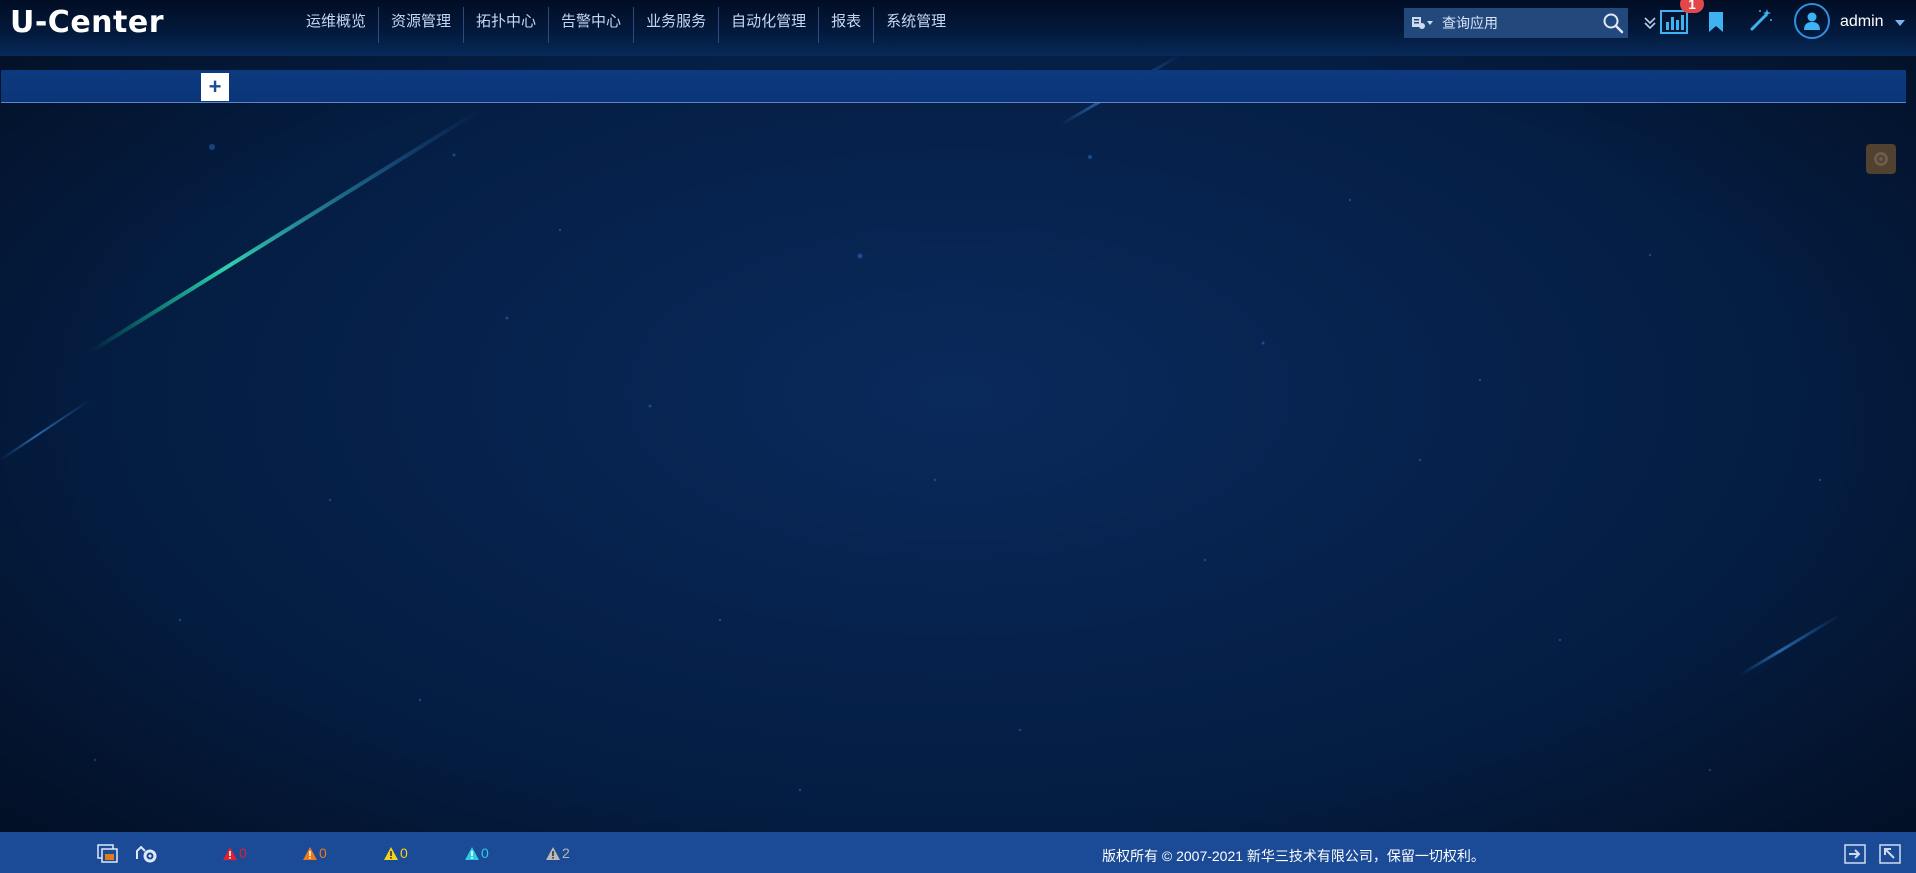 The image size is (1916, 873). Describe the element at coordinates (847, 25) in the screenshot. I see `nav-item-reports: 报表` at that location.